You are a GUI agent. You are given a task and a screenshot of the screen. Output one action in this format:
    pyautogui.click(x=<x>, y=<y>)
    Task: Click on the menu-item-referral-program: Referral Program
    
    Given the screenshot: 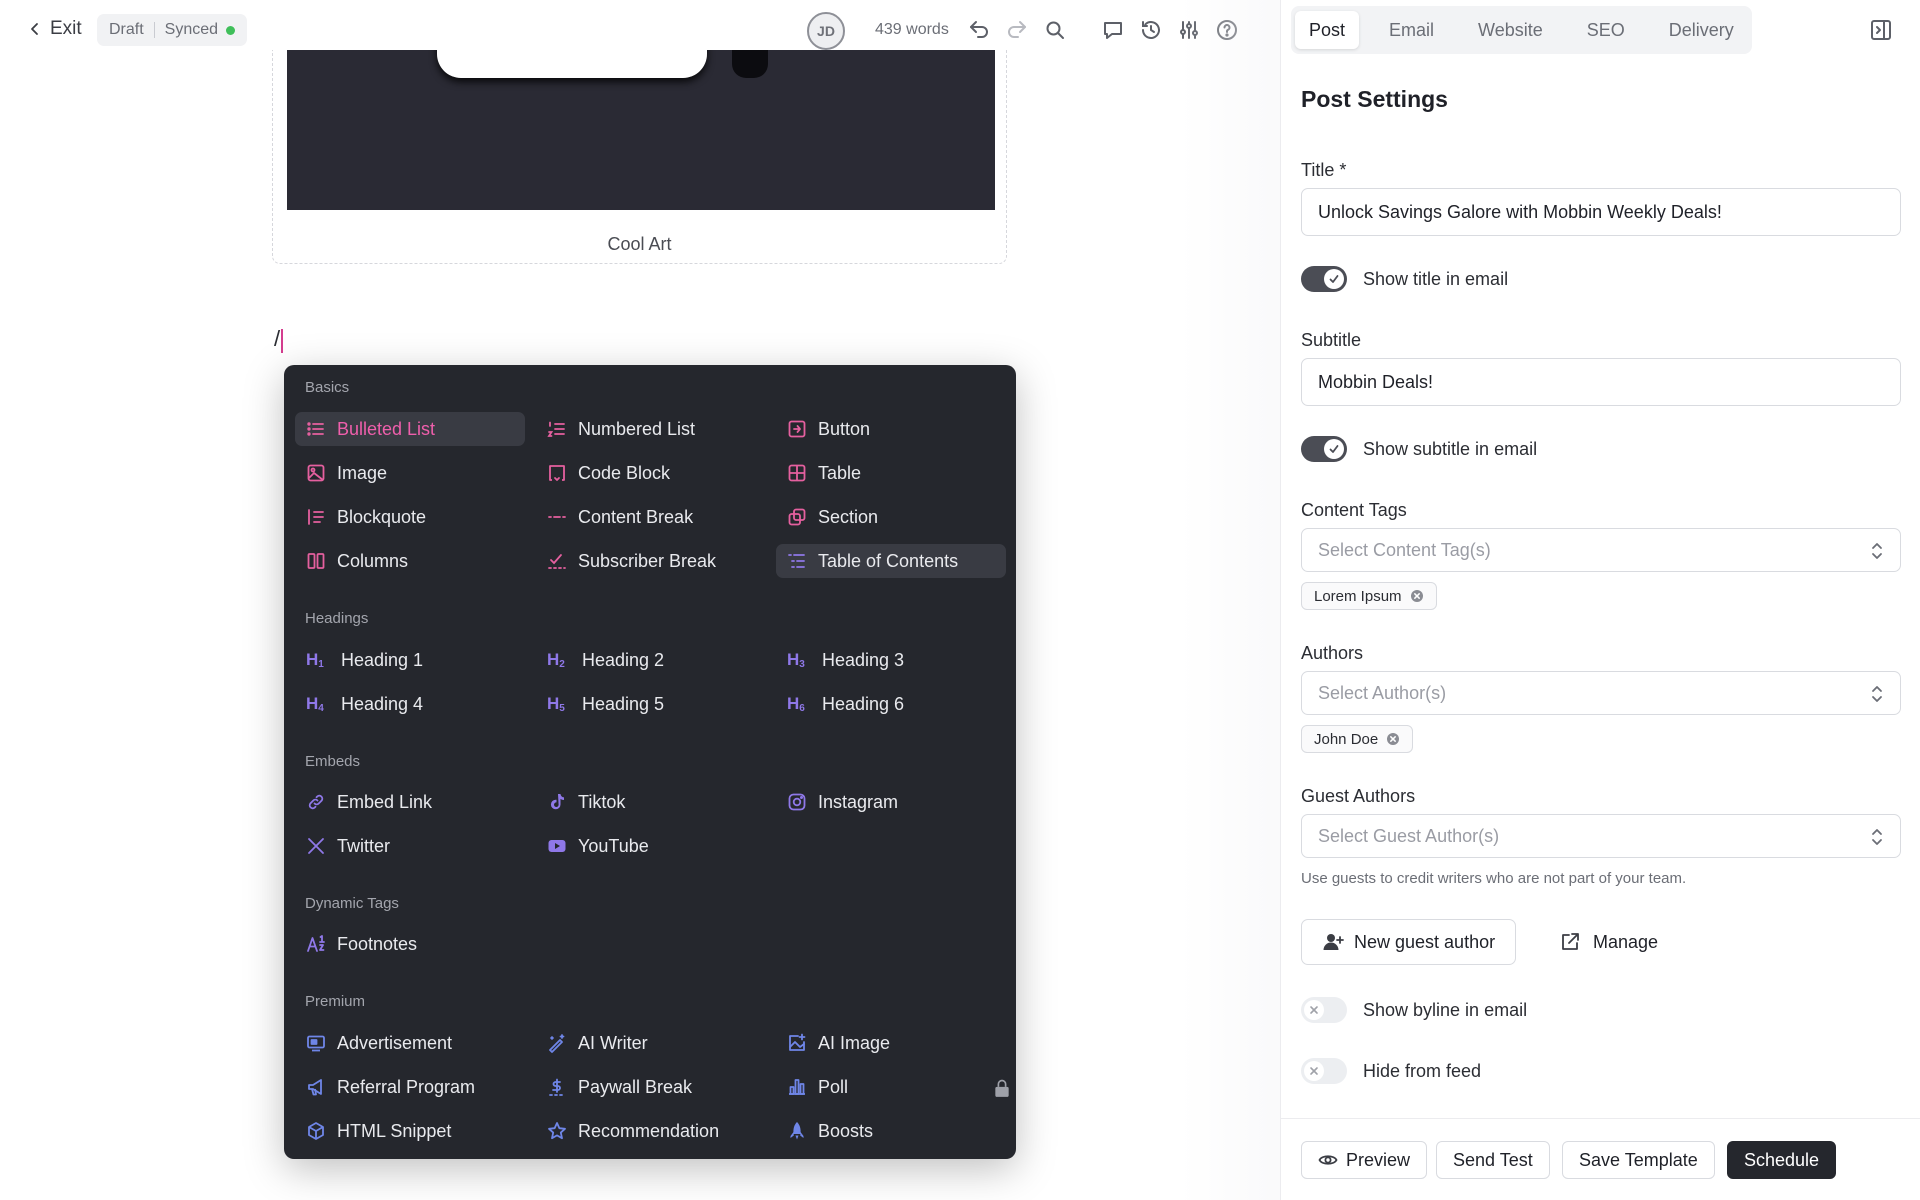 What is the action you would take?
    pyautogui.click(x=410, y=1087)
    